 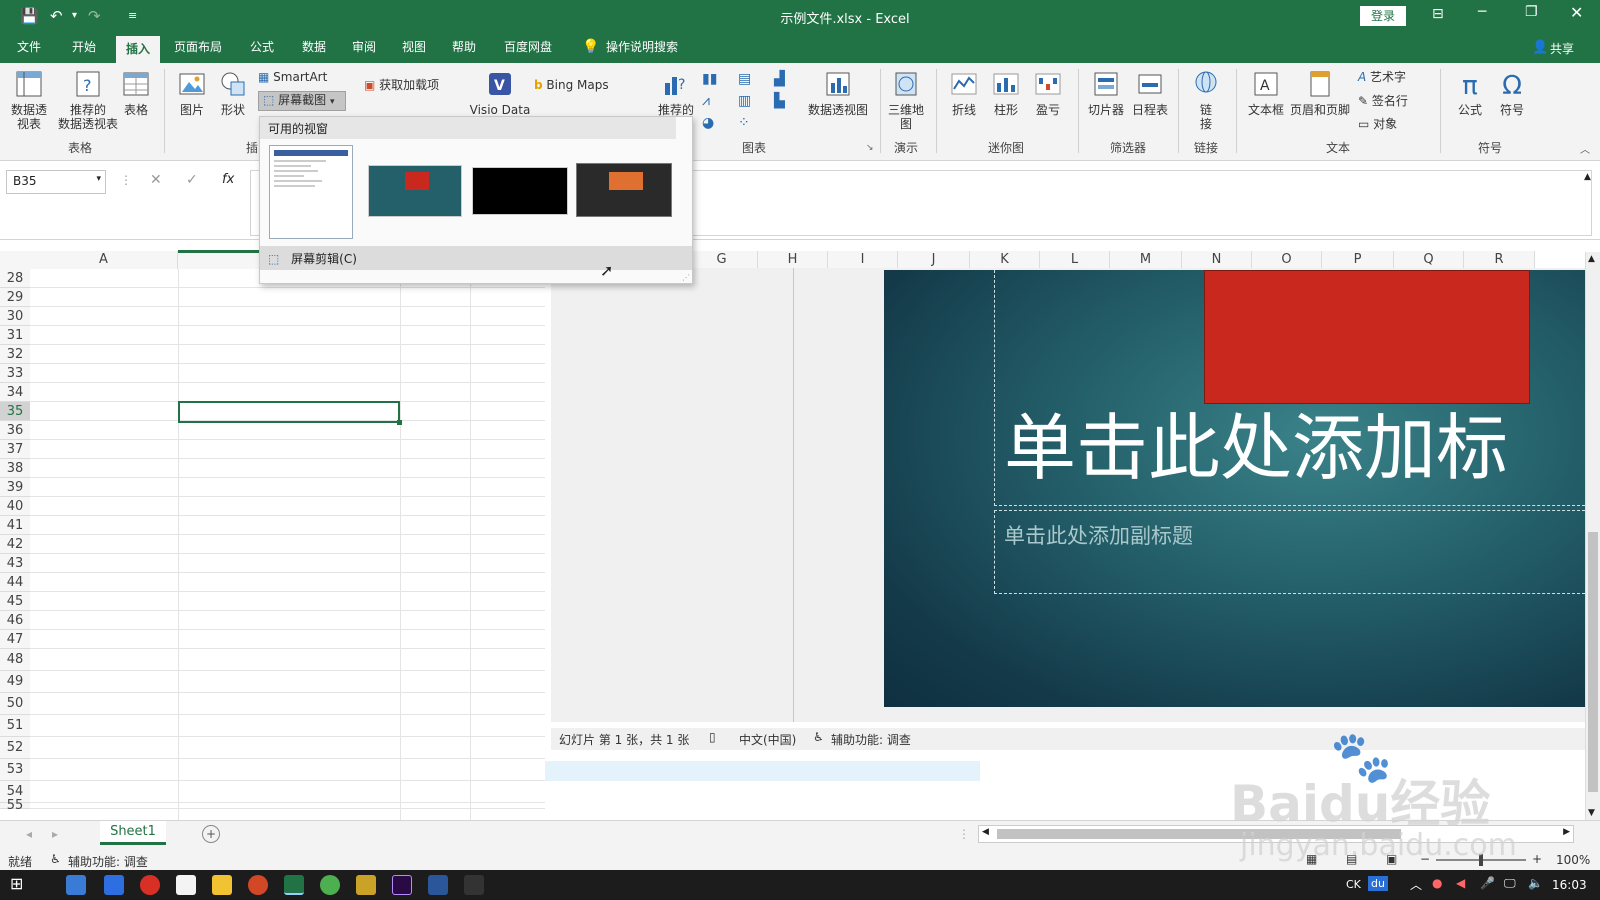 What do you see at coordinates (150, 885) in the screenshot?
I see `taskbar-app-red-icon` at bounding box center [150, 885].